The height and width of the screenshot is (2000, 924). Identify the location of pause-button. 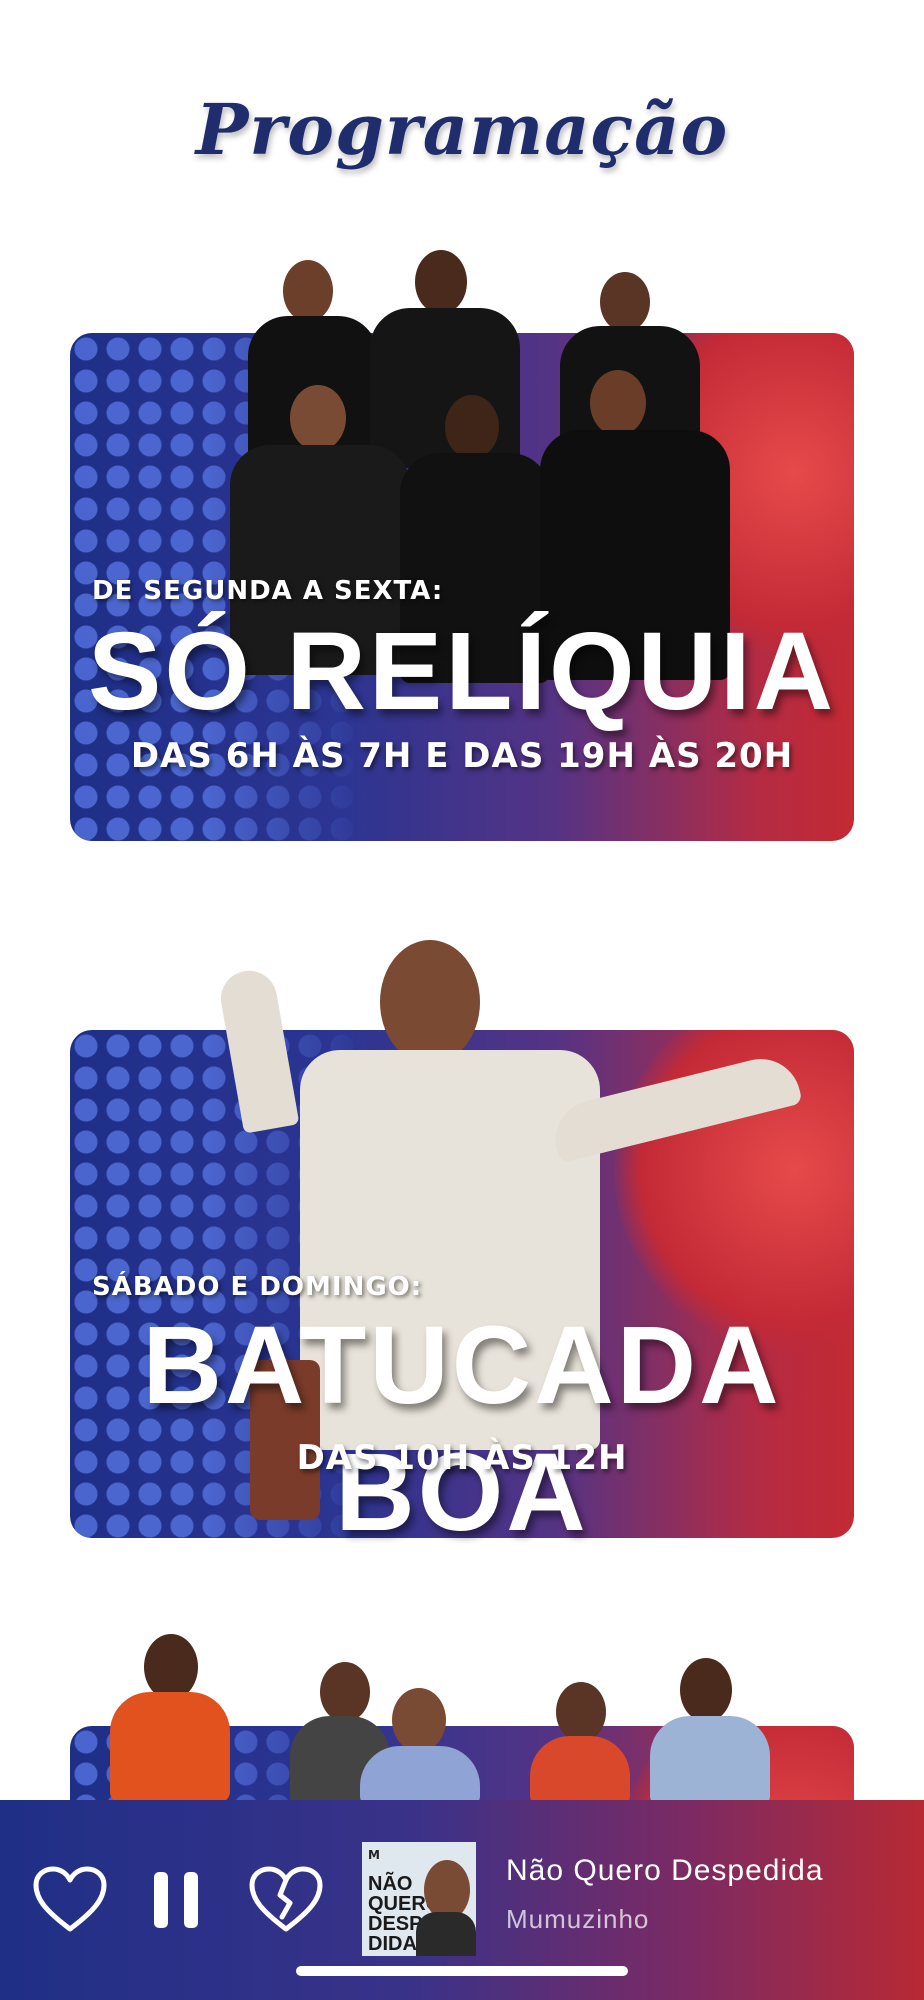
(176, 1900).